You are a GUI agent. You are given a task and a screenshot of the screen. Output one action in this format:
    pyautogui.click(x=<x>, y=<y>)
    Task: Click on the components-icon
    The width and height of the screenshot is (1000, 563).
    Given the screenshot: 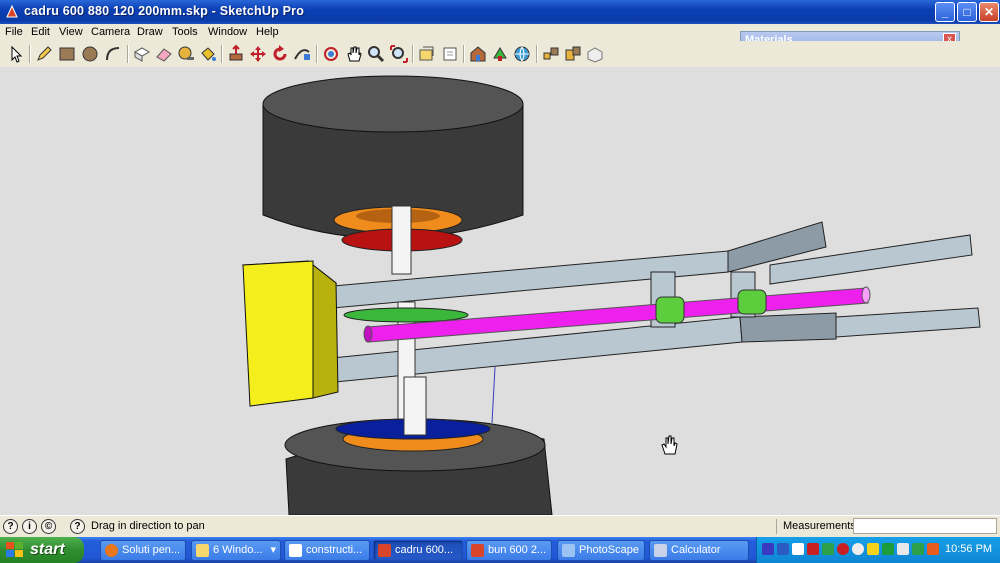 What is the action you would take?
    pyautogui.click(x=551, y=54)
    